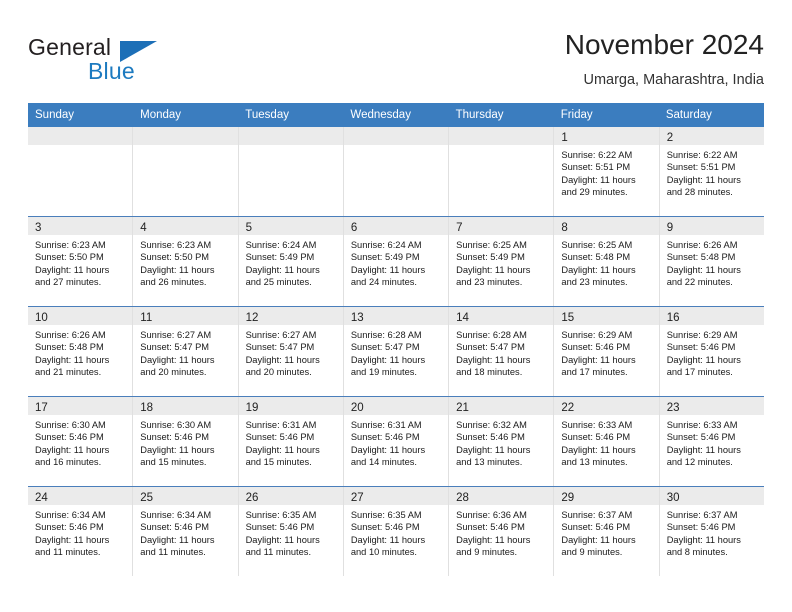 The image size is (792, 612). What do you see at coordinates (701, 167) in the screenshot?
I see `sunset-text: Sunset: 5:51 PM` at bounding box center [701, 167].